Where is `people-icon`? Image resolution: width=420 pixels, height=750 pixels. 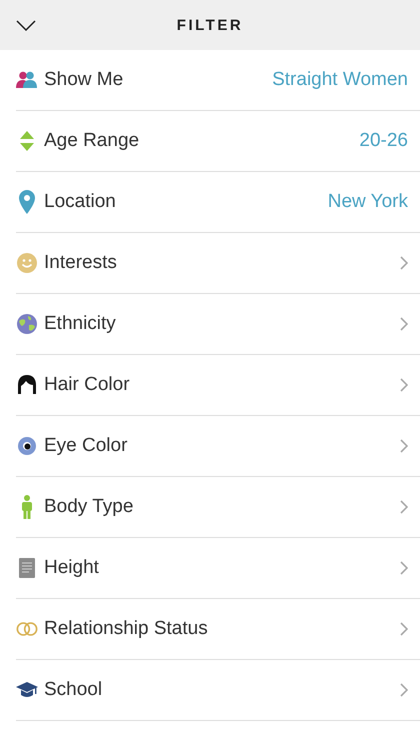 people-icon is located at coordinates (27, 80).